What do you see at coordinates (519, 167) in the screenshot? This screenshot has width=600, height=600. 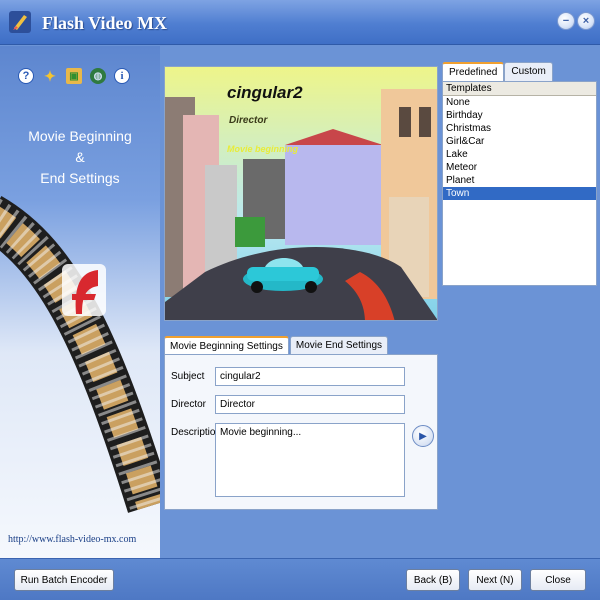 I see `list-item-meteor: Meteor` at bounding box center [519, 167].